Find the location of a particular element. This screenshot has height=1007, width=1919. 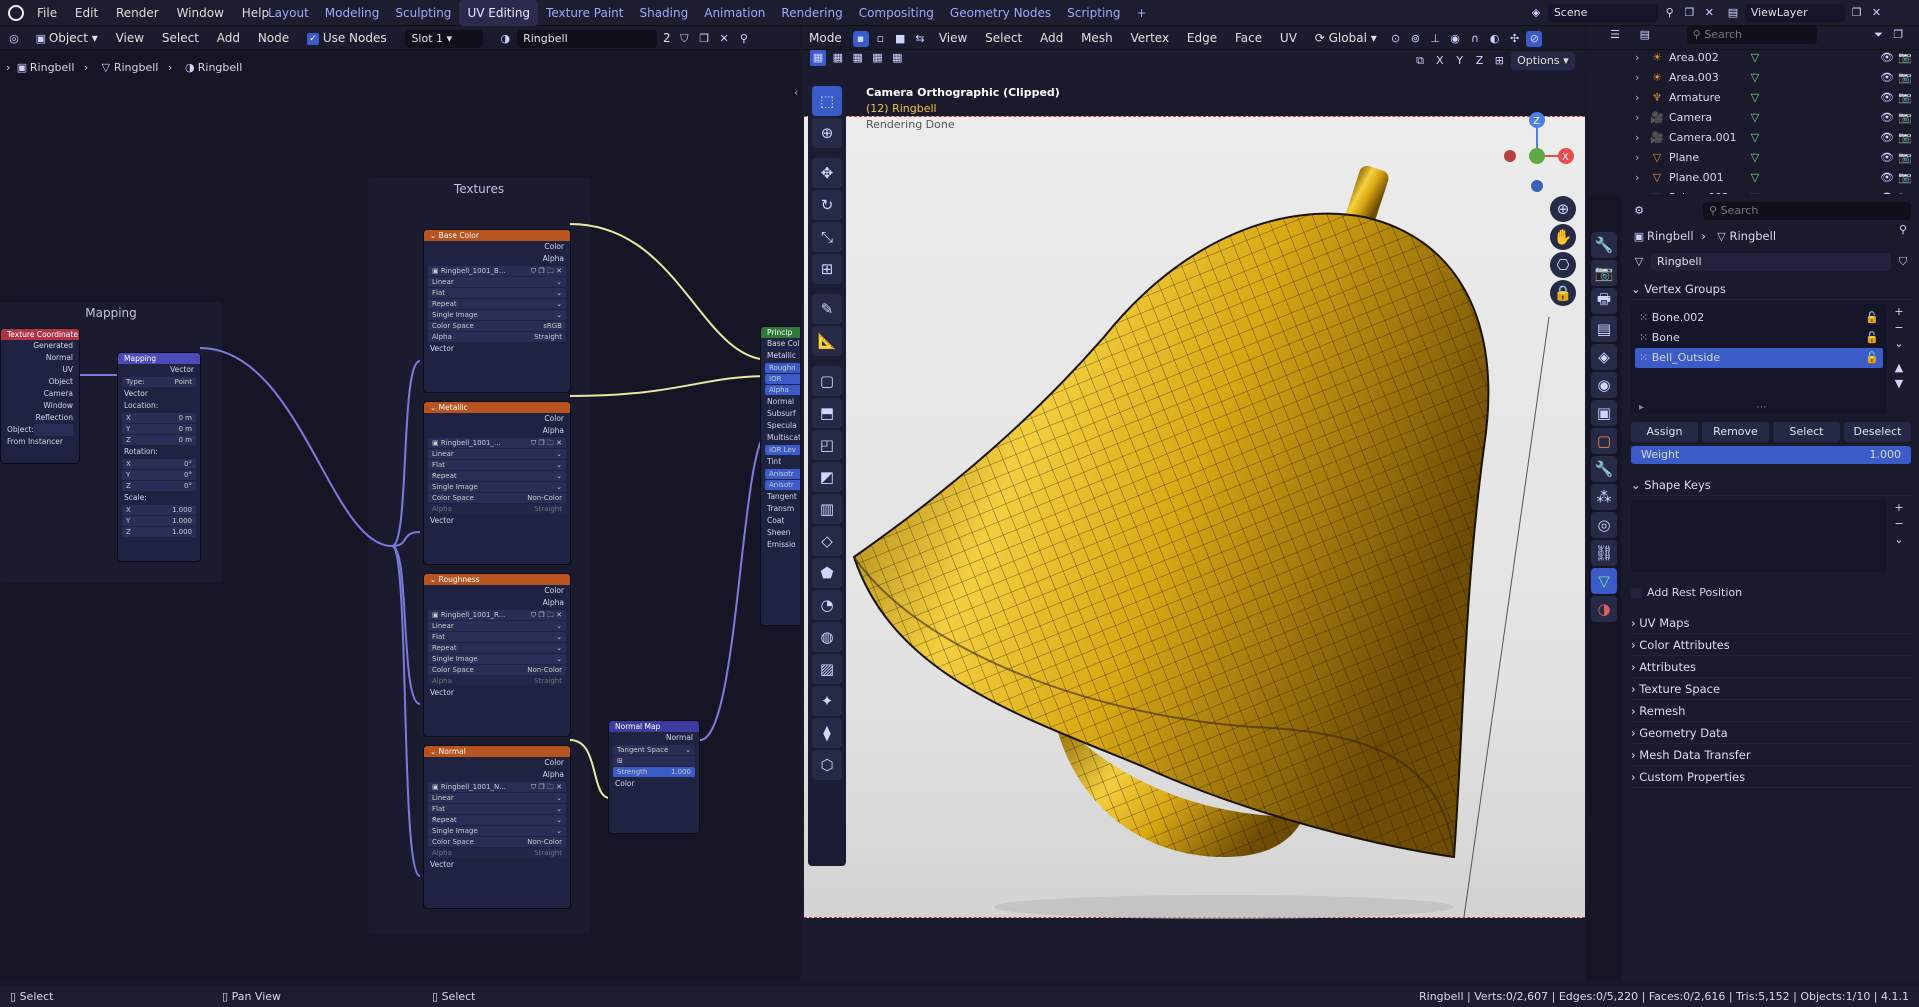

principled-input: Metallic is located at coordinates (780, 356).